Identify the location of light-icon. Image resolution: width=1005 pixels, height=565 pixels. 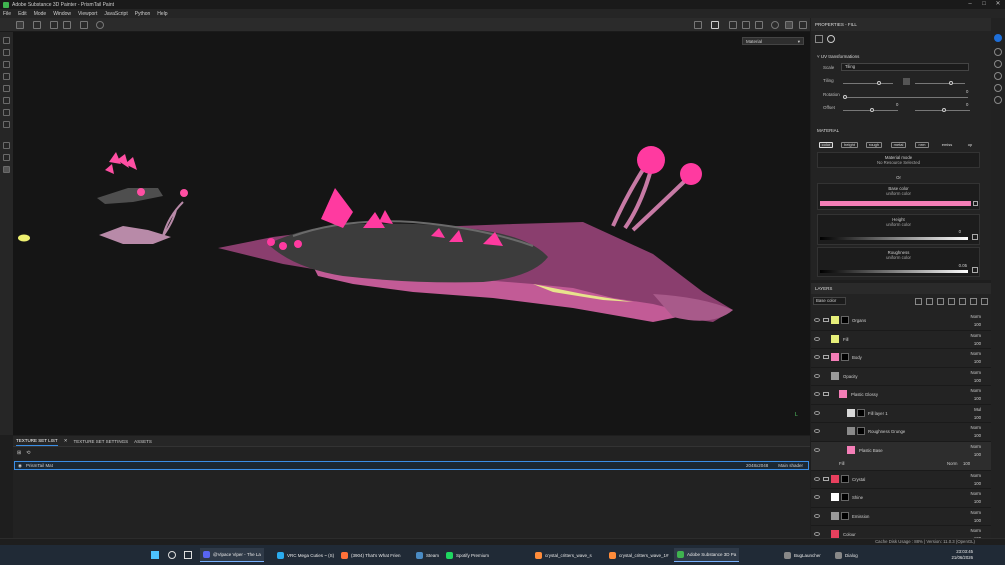
(775, 25).